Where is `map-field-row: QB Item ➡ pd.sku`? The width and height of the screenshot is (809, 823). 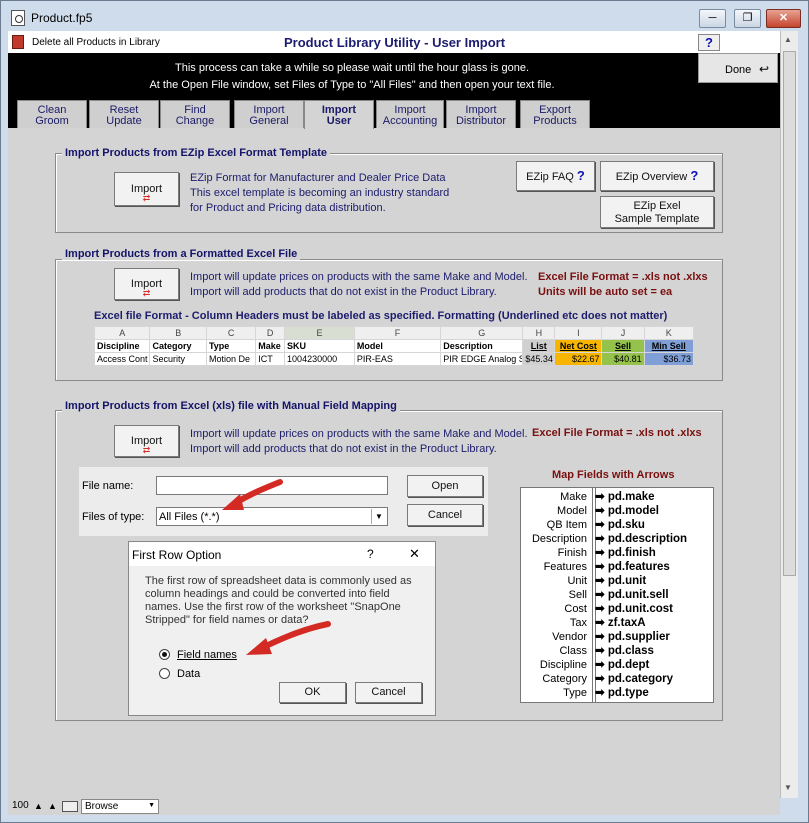 map-field-row: QB Item ➡ pd.sku is located at coordinates (606, 525).